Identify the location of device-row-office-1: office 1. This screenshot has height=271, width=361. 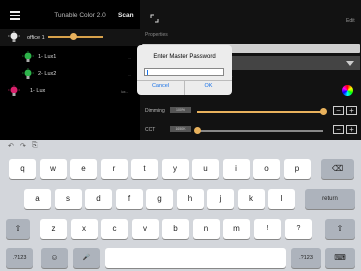
(70, 37).